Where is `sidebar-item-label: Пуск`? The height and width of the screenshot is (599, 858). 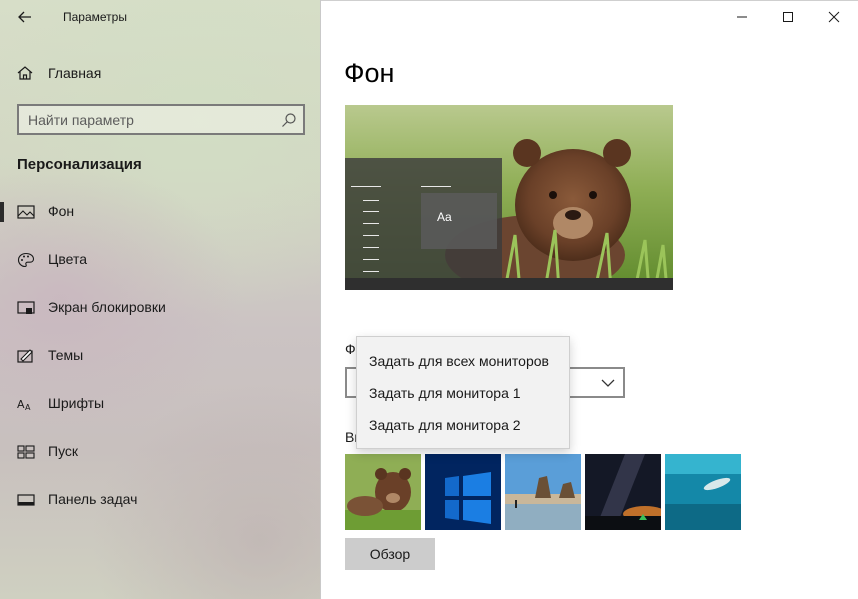
sidebar-item-label: Пуск is located at coordinates (63, 451).